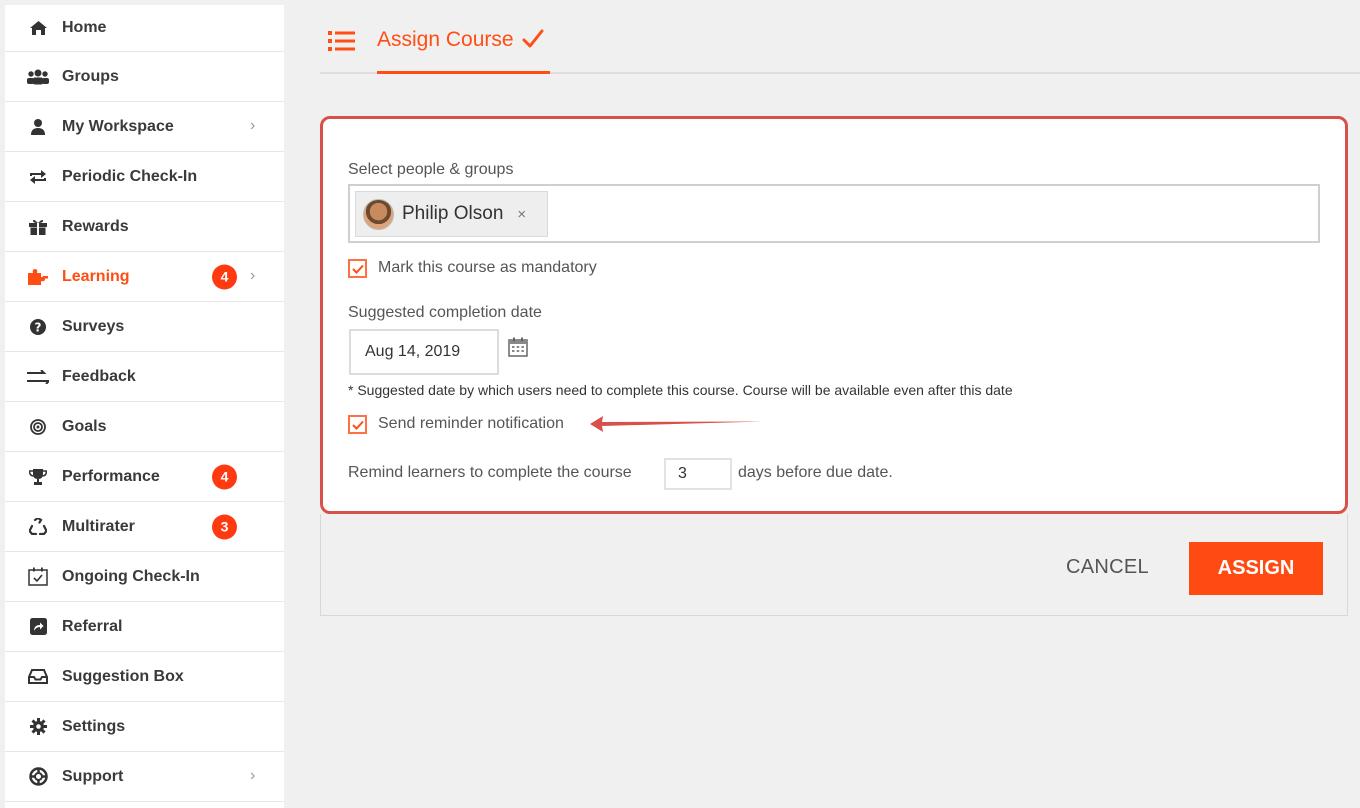 Image resolution: width=1360 pixels, height=808 pixels. Describe the element at coordinates (521, 214) in the screenshot. I see `close-icon: ×` at that location.